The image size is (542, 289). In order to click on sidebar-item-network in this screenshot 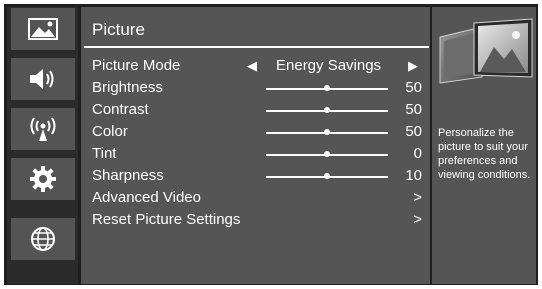, I will do `click(43, 239)`.